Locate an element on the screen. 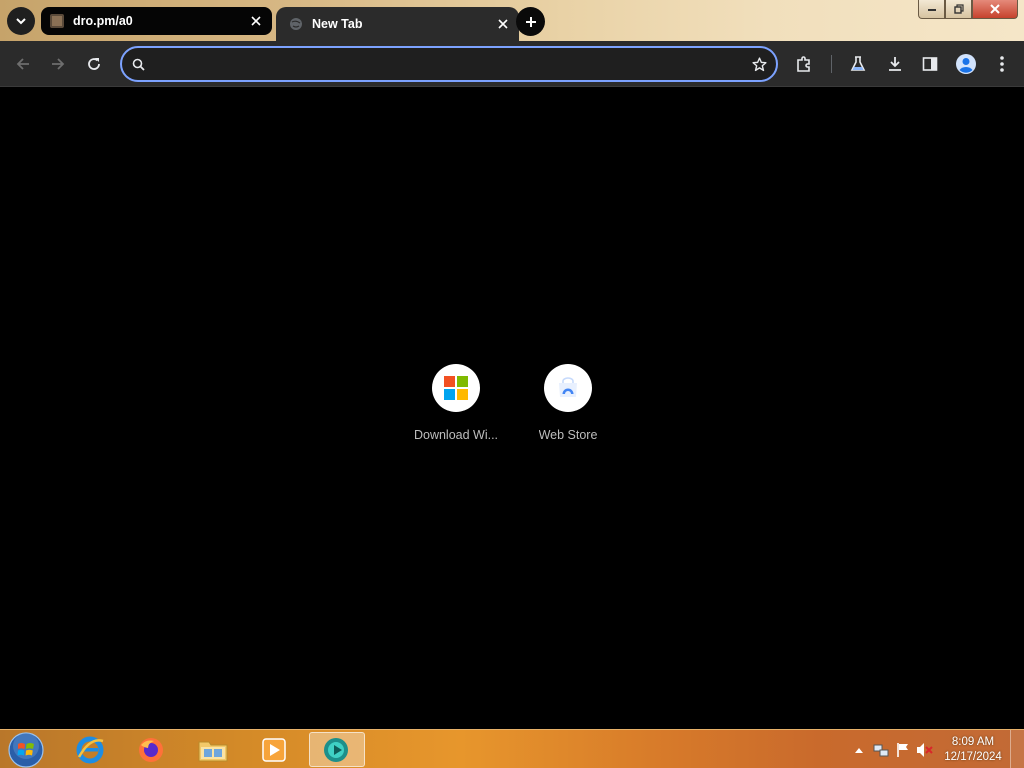 This screenshot has height=768, width=1024. avatar-icon is located at coordinates (966, 64).